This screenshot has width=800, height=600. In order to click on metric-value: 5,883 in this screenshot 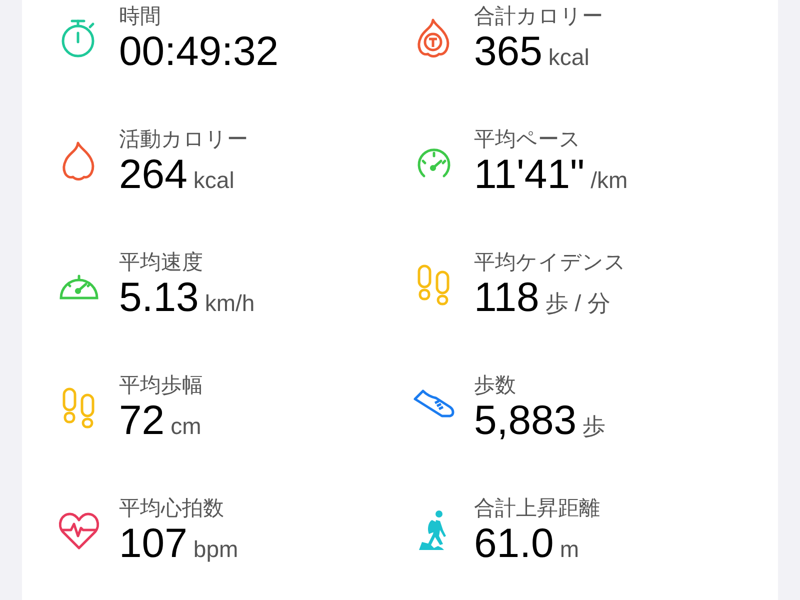, I will do `click(525, 420)`.